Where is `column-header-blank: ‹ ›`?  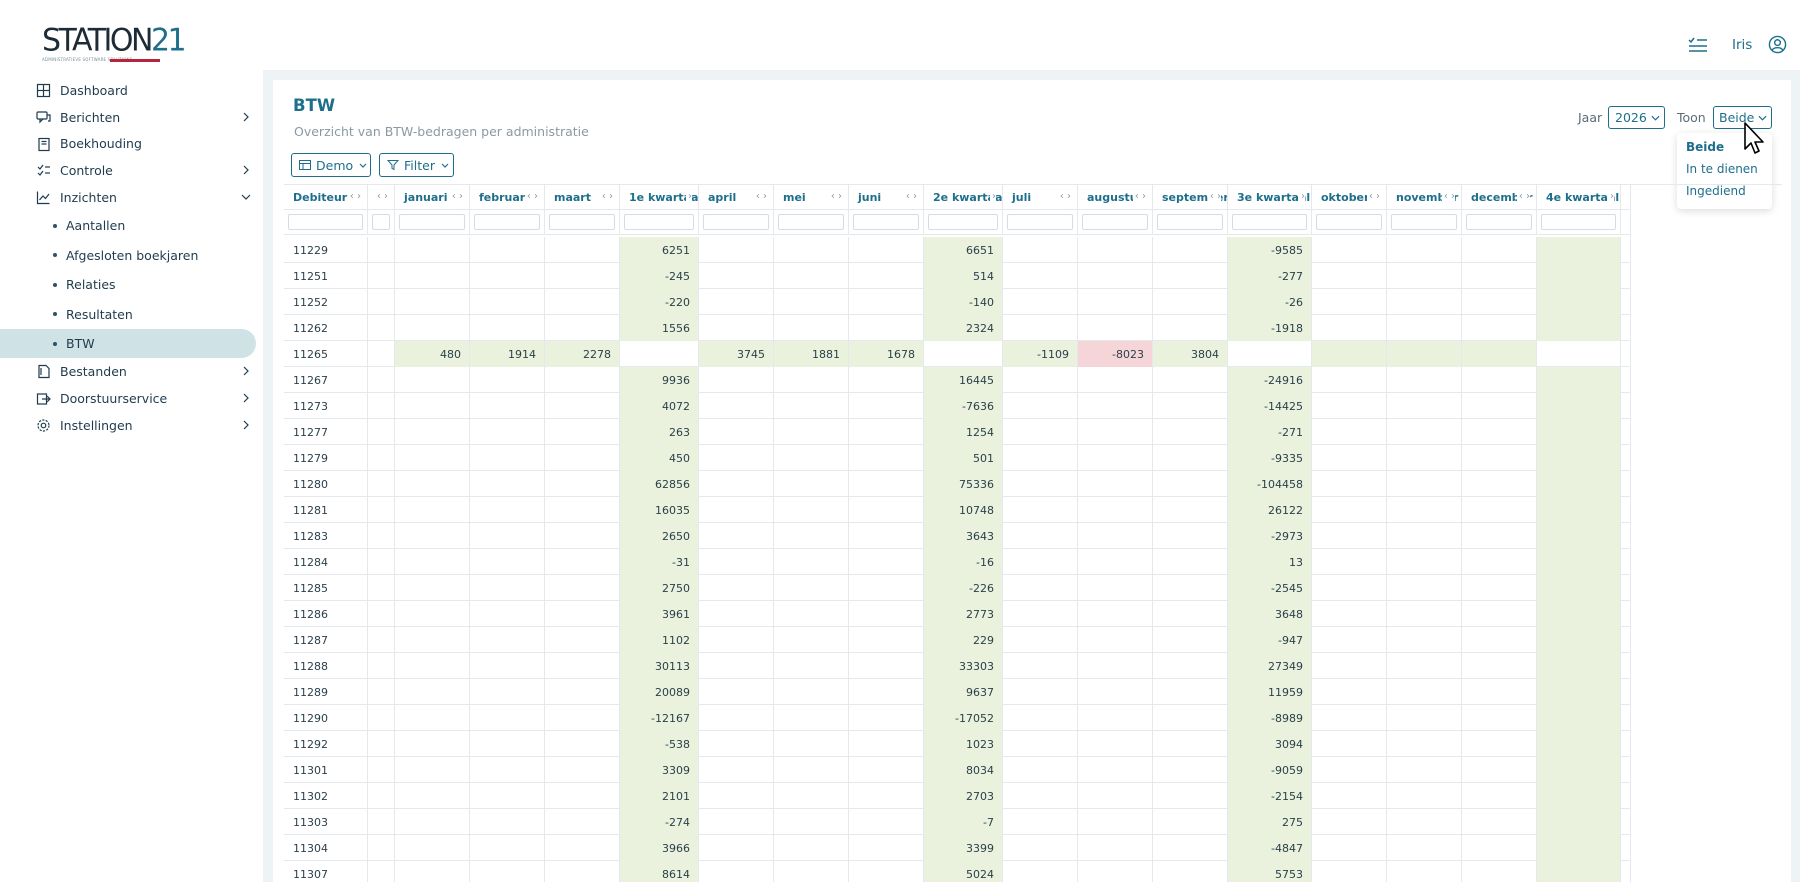
column-header-blank: ‹ › is located at coordinates (381, 197).